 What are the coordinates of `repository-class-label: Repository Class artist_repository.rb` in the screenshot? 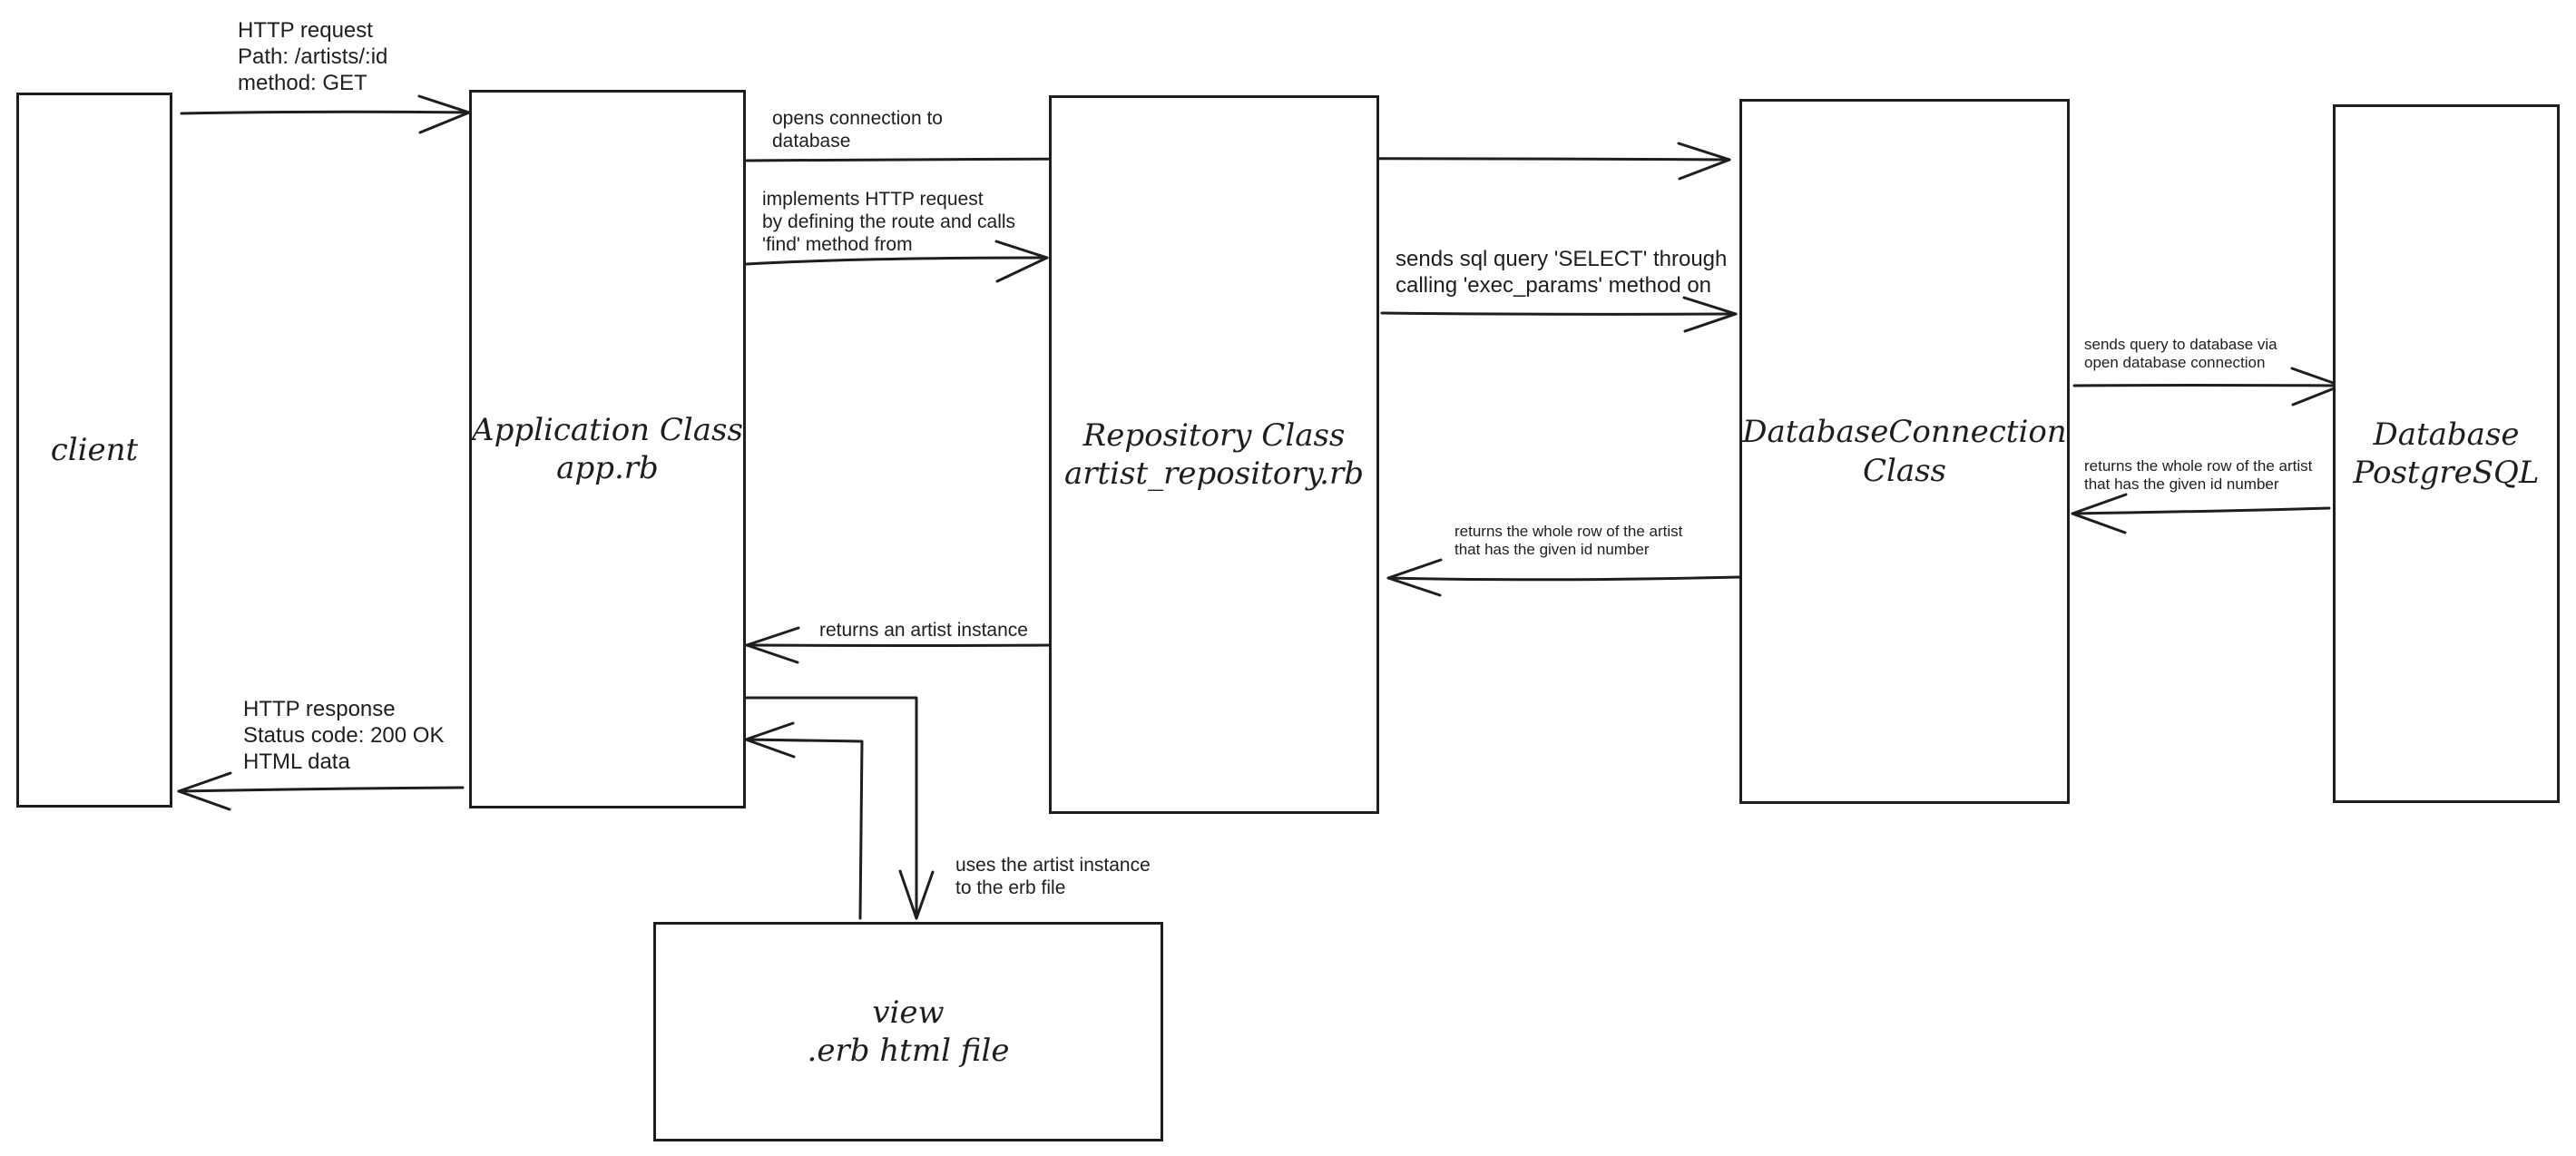 It's located at (1213, 454).